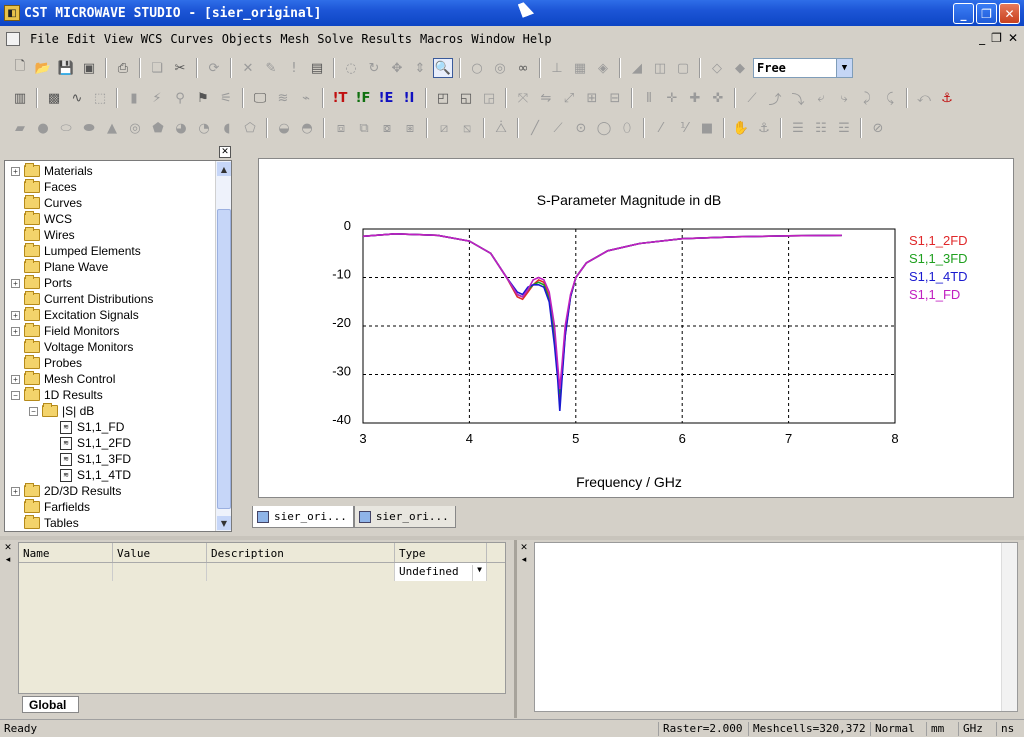  Describe the element at coordinates (695, 98) in the screenshot. I see `pick-edge-icon: ✚` at that location.